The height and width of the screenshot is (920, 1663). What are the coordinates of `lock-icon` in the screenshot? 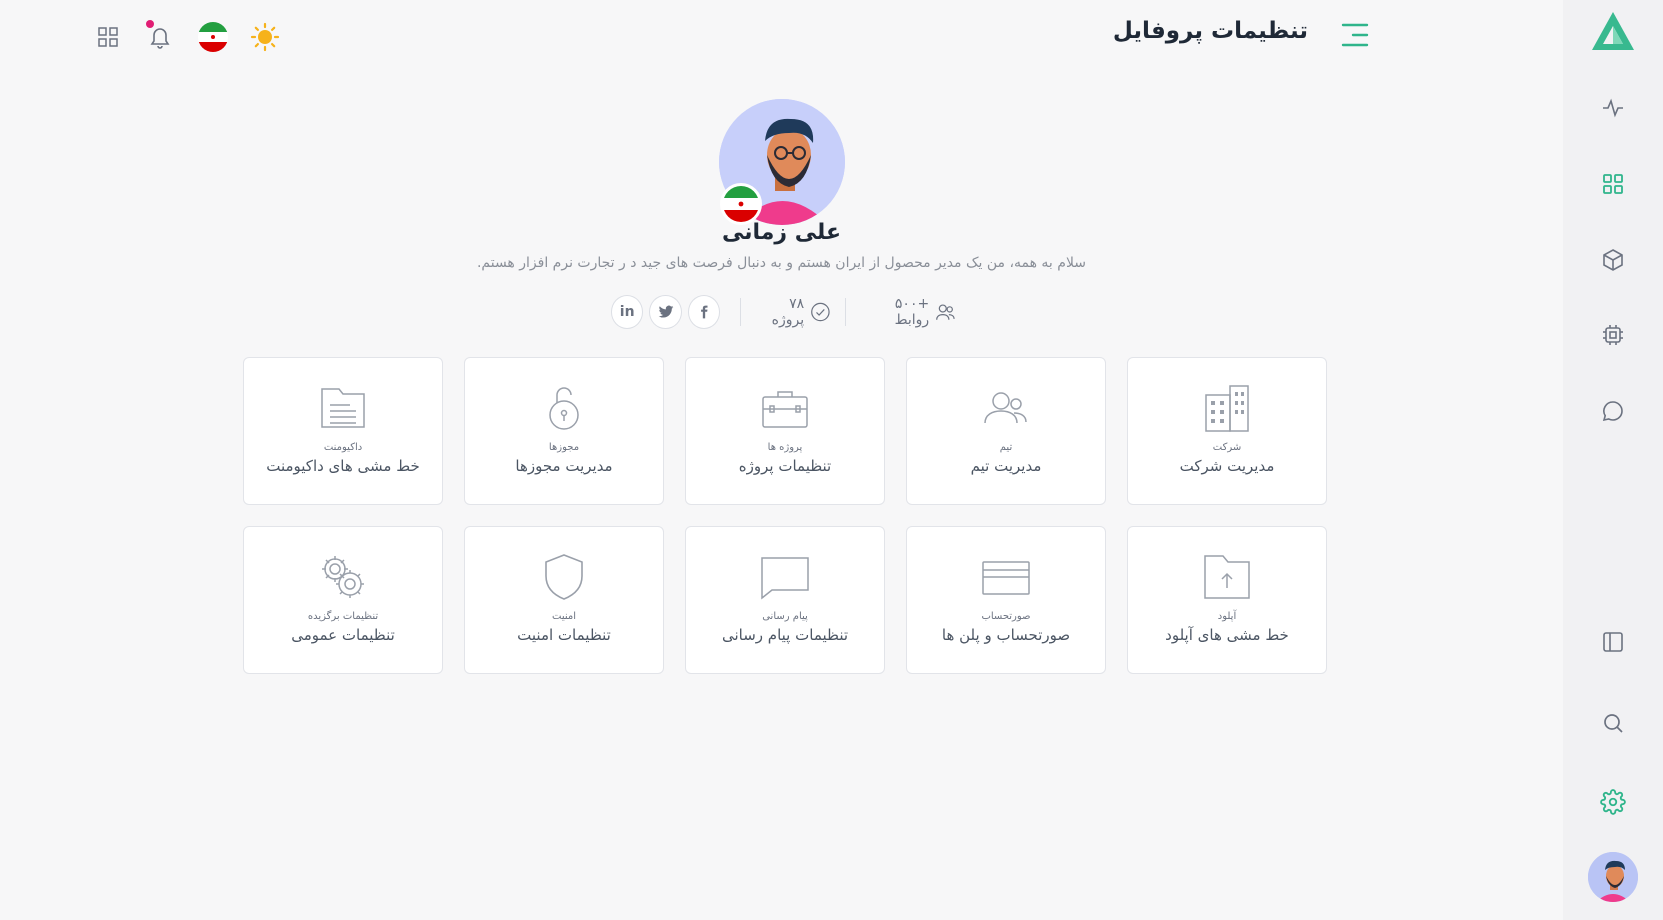 It's located at (564, 408).